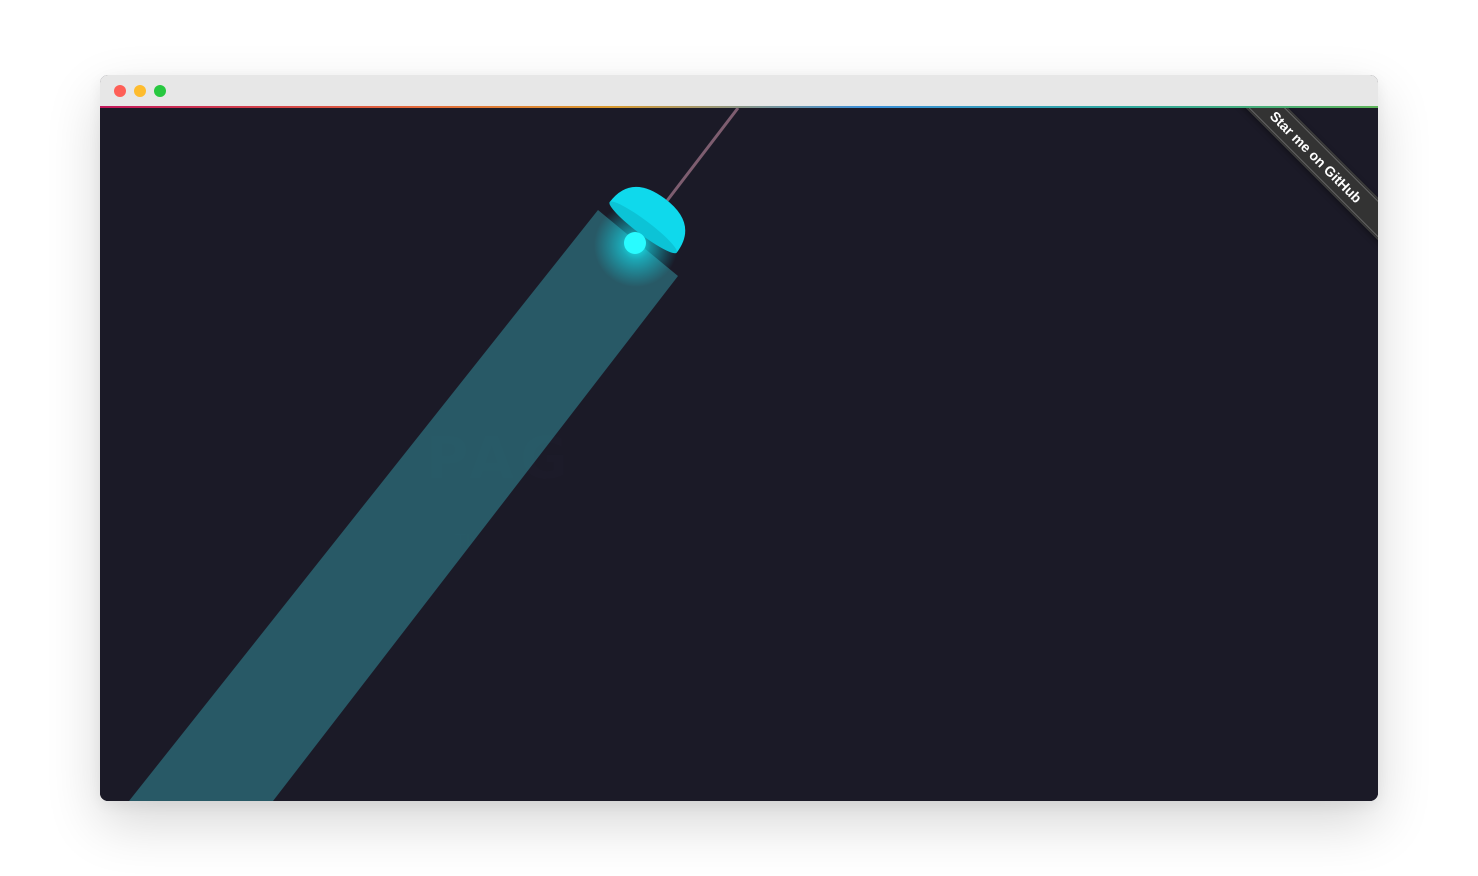 The height and width of the screenshot is (876, 1478). I want to click on window-titlebar, so click(739, 90).